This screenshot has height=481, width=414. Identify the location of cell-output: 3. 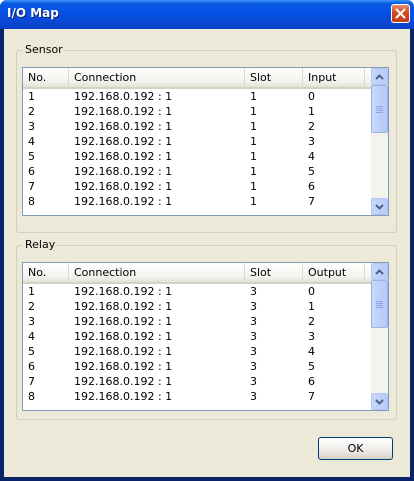
(311, 336).